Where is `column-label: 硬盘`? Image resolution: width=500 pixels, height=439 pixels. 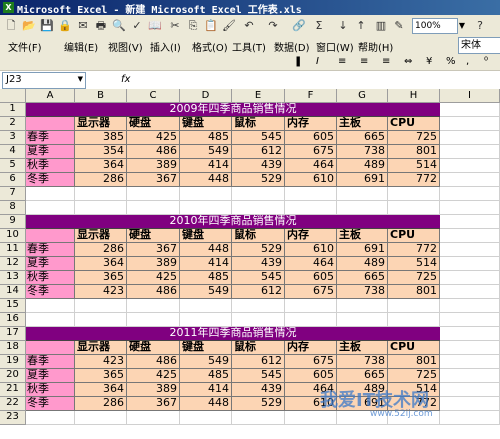 column-label: 硬盘 is located at coordinates (153, 236).